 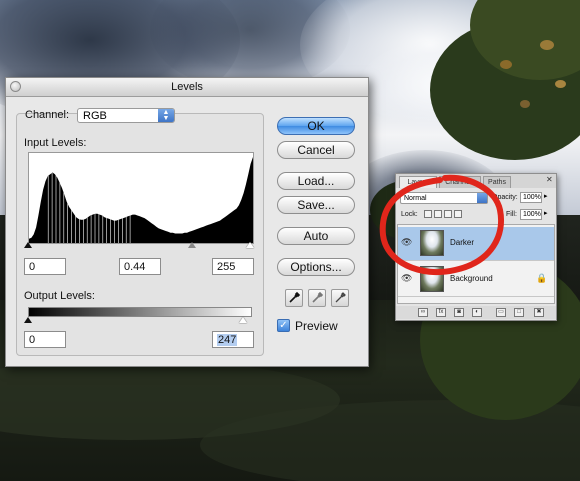 I want to click on input-gamma-field: 0.44, so click(x=140, y=266).